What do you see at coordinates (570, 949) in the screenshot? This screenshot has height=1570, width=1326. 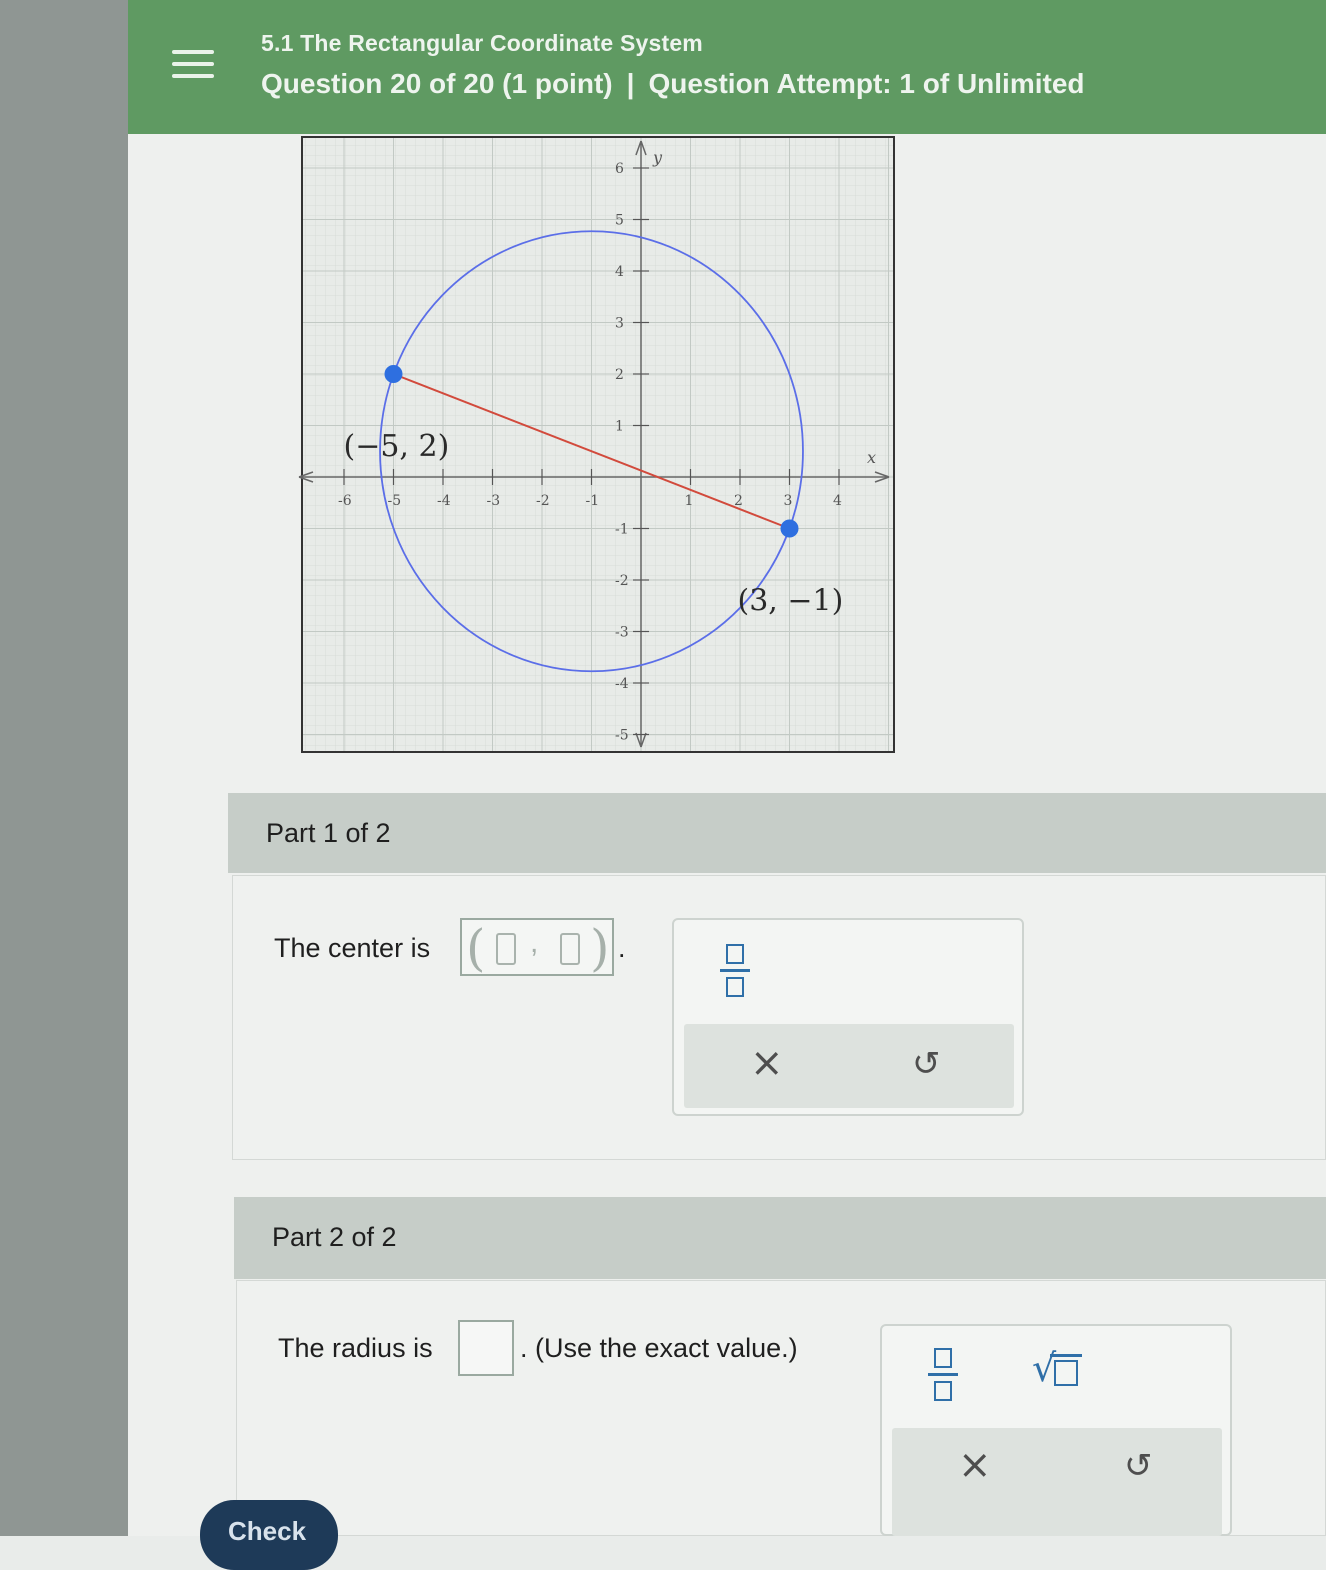 I see `center-y-slot` at bounding box center [570, 949].